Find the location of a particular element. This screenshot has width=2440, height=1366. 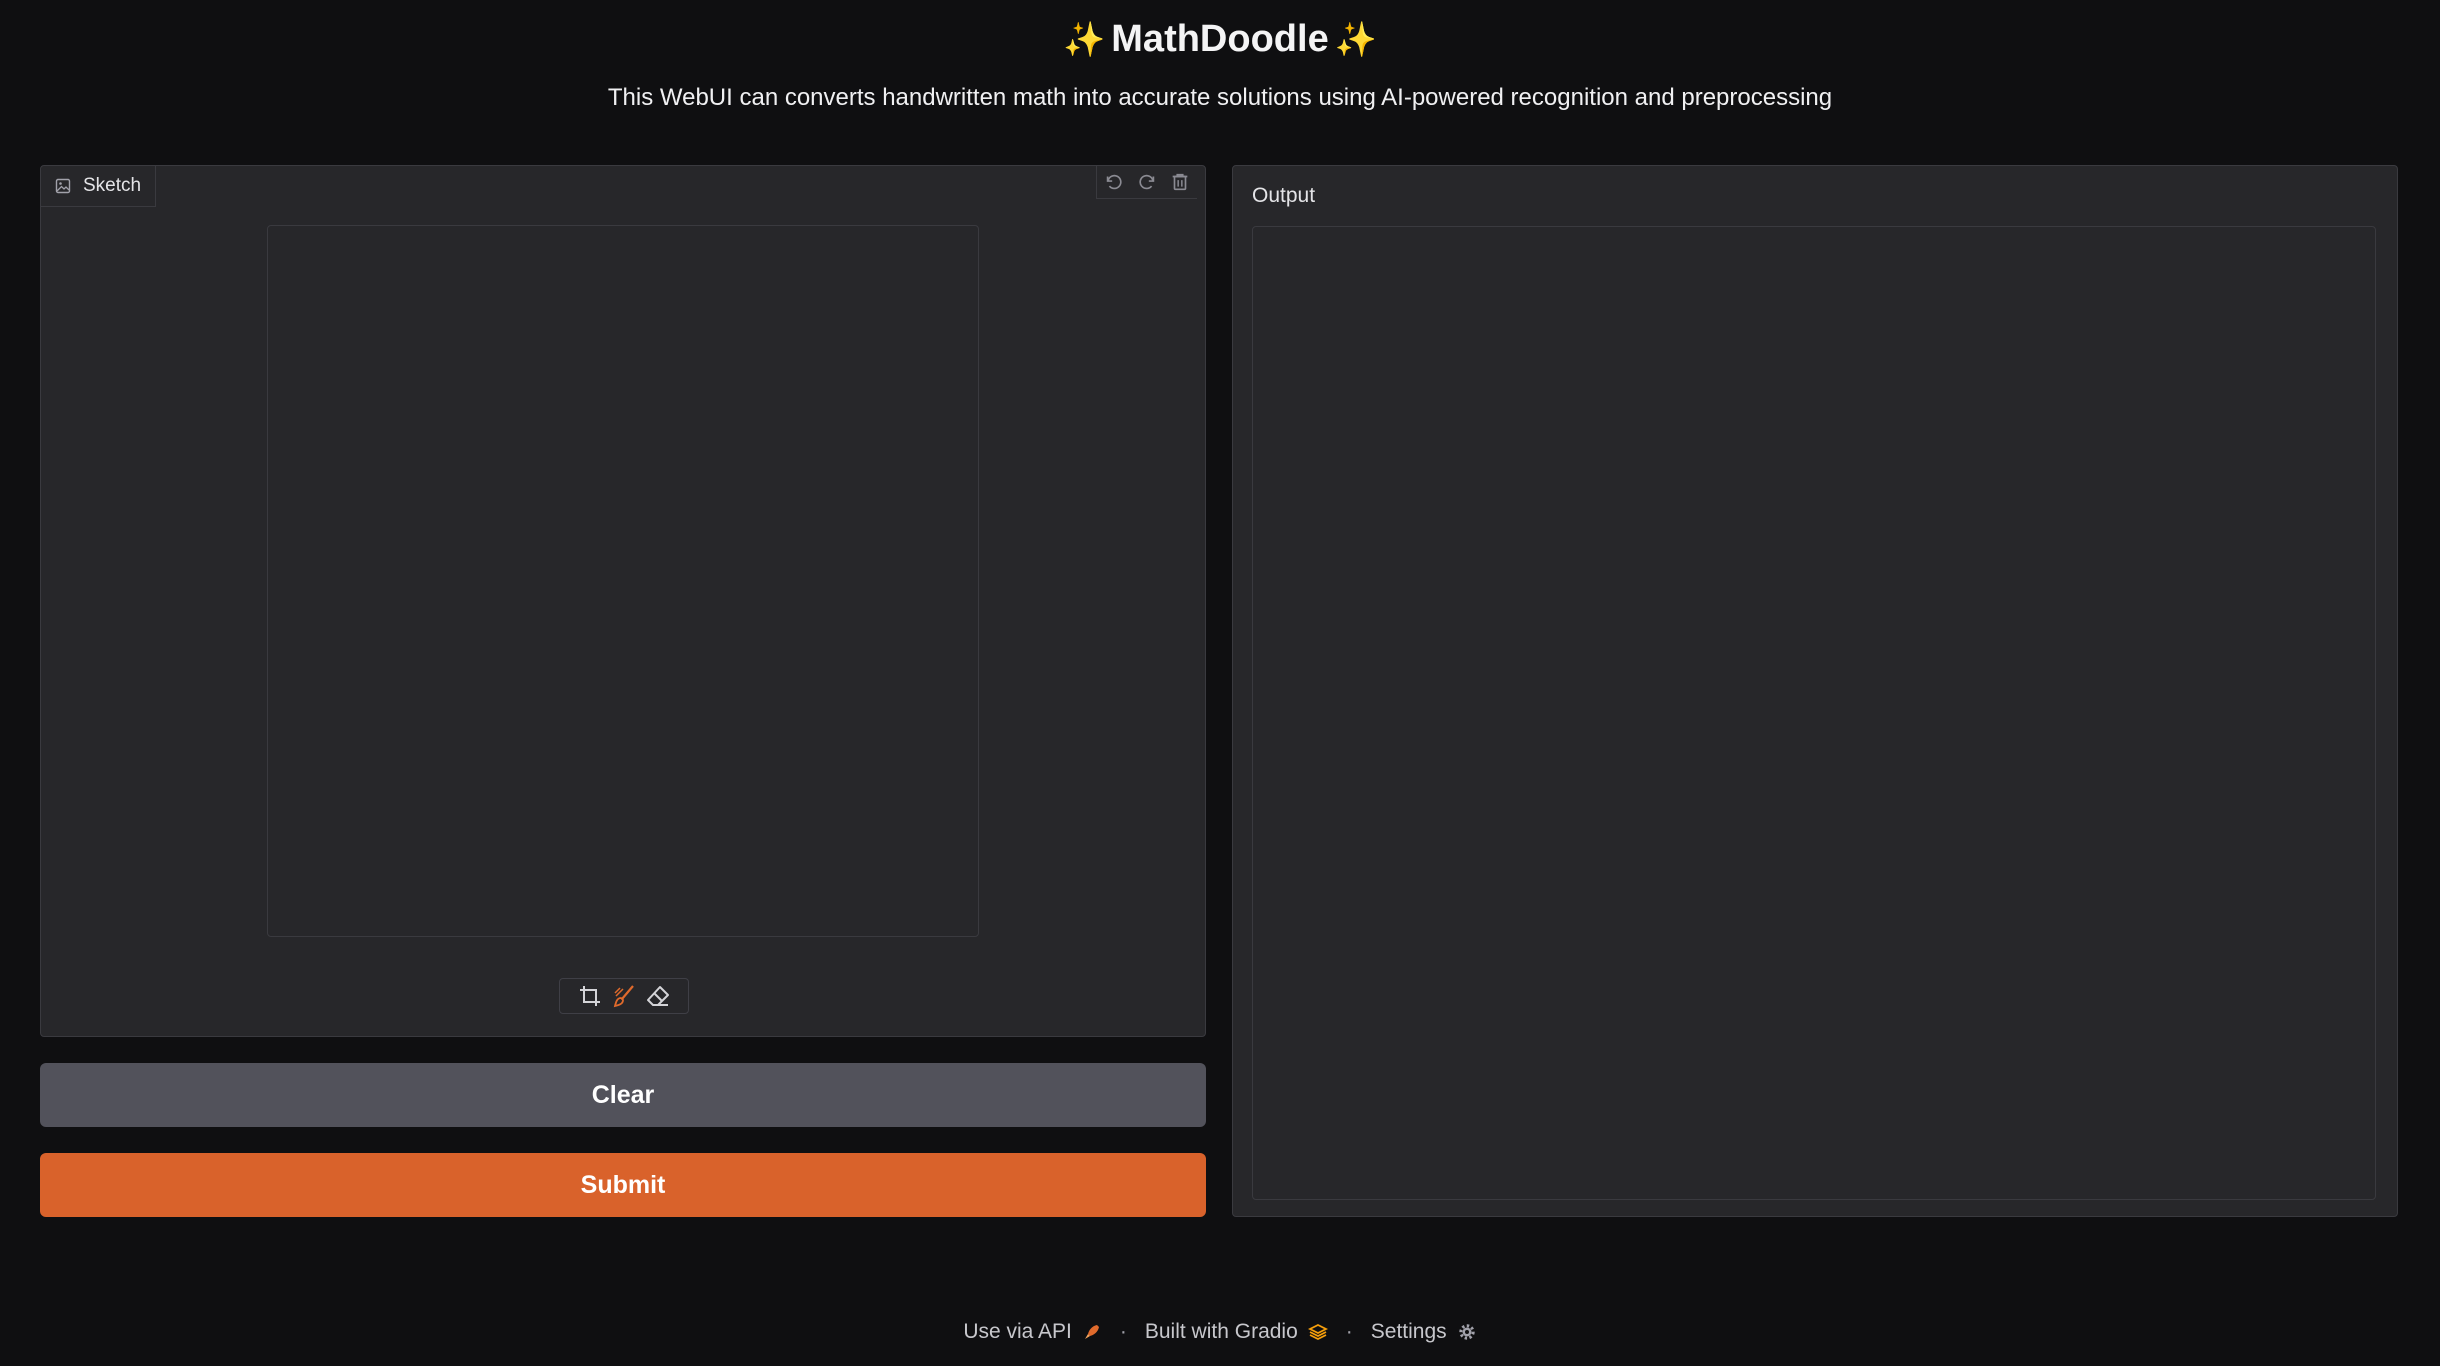

redo-icon is located at coordinates (1147, 182).